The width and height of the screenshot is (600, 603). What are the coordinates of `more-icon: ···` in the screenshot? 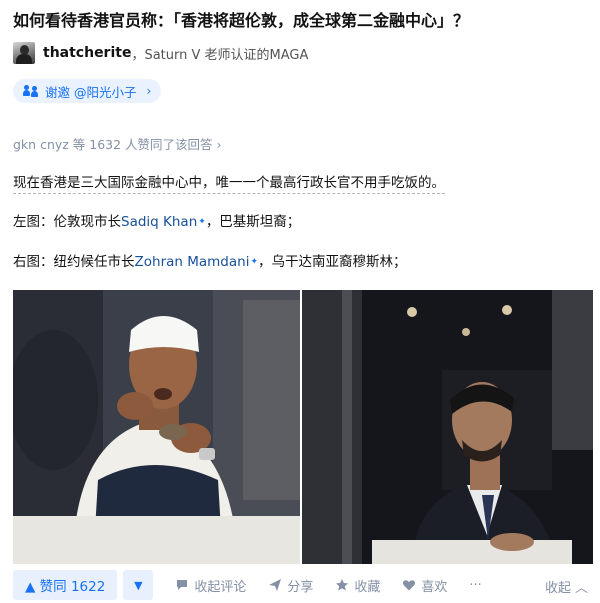 It's located at (475, 585).